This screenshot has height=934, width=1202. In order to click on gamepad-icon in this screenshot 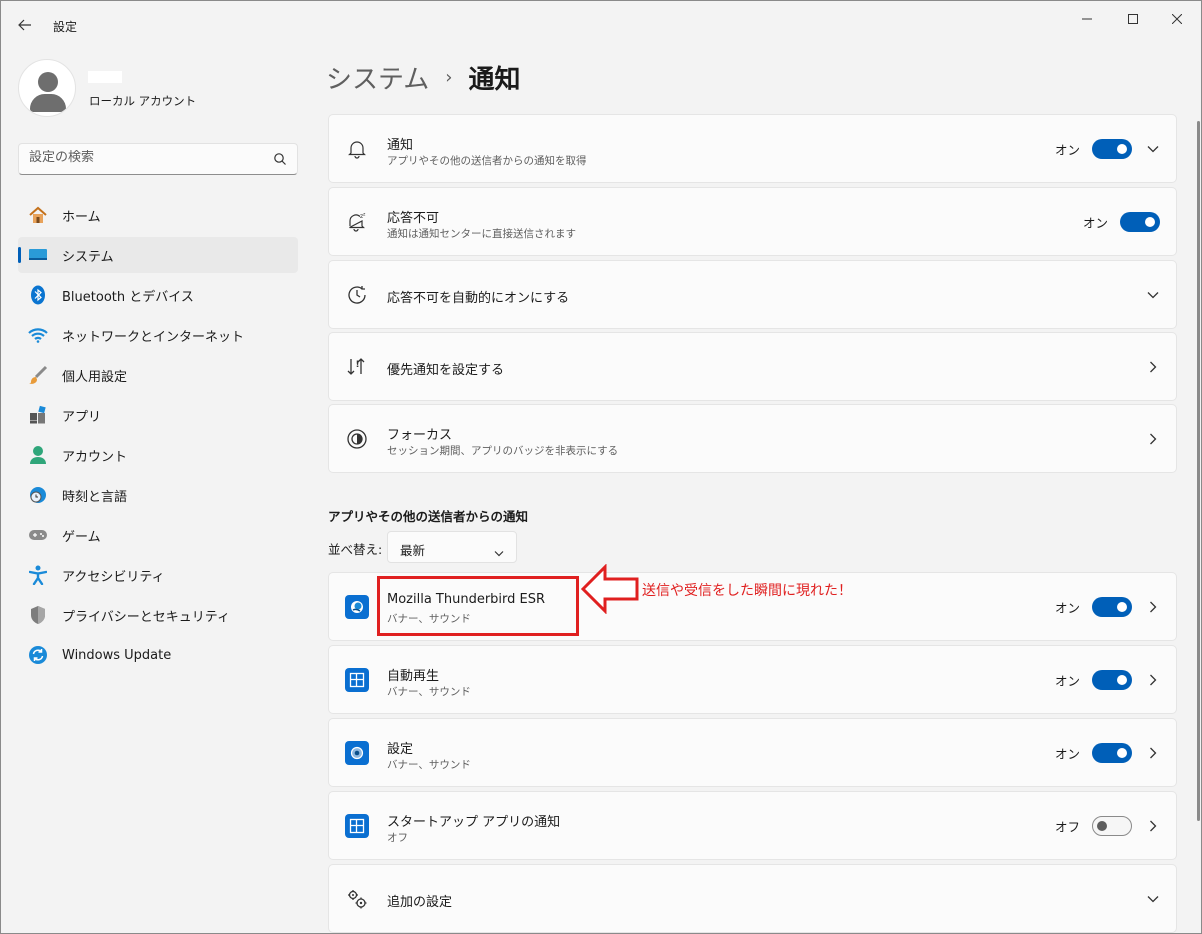, I will do `click(38, 535)`.